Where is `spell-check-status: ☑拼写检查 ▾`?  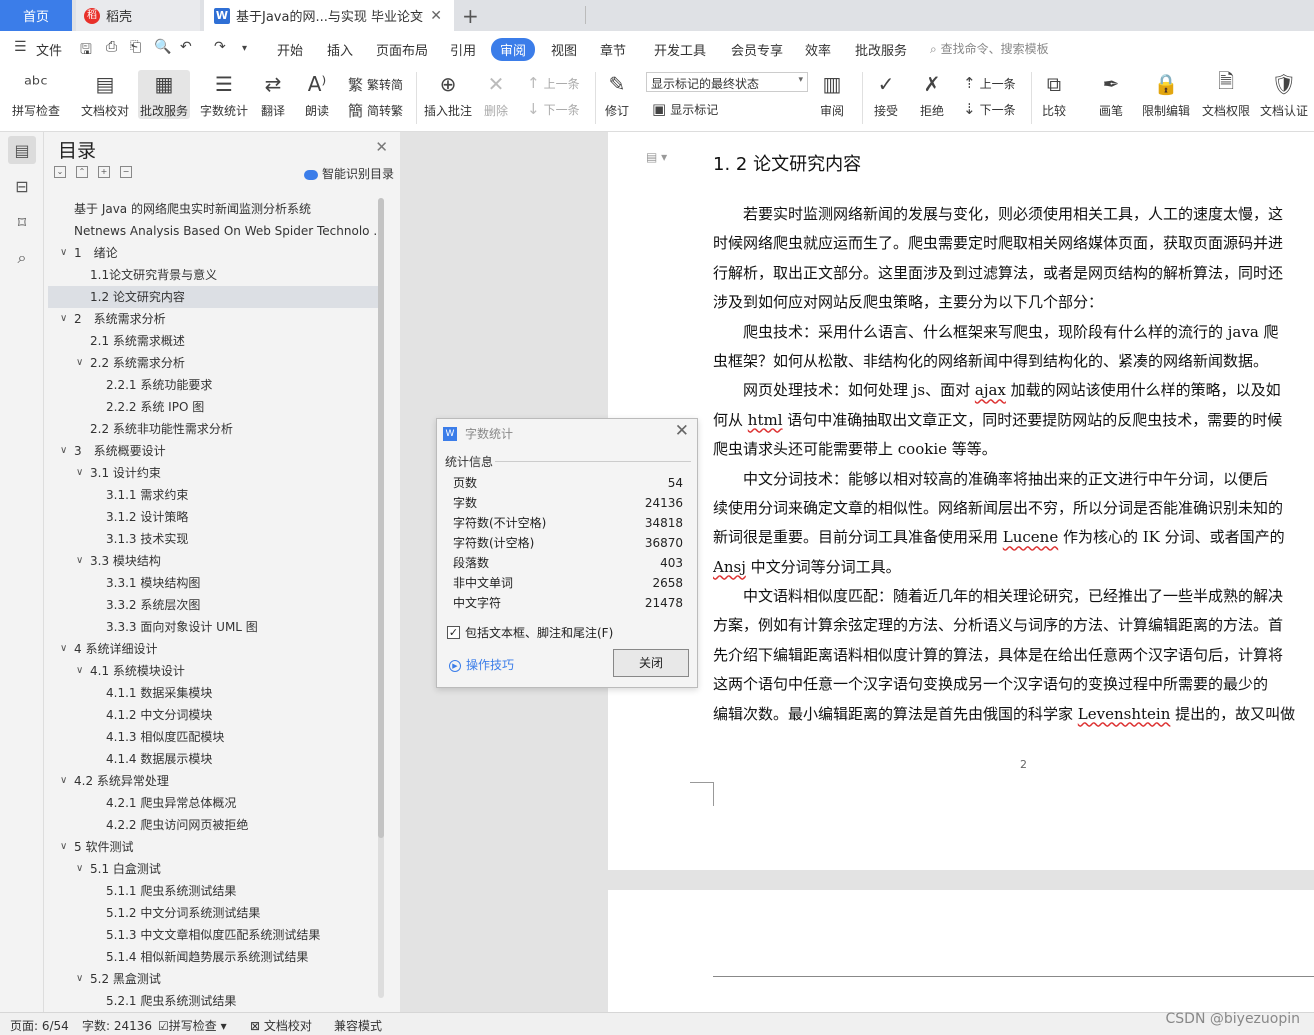
spell-check-status: ☑拼写检查 ▾ is located at coordinates (192, 1025).